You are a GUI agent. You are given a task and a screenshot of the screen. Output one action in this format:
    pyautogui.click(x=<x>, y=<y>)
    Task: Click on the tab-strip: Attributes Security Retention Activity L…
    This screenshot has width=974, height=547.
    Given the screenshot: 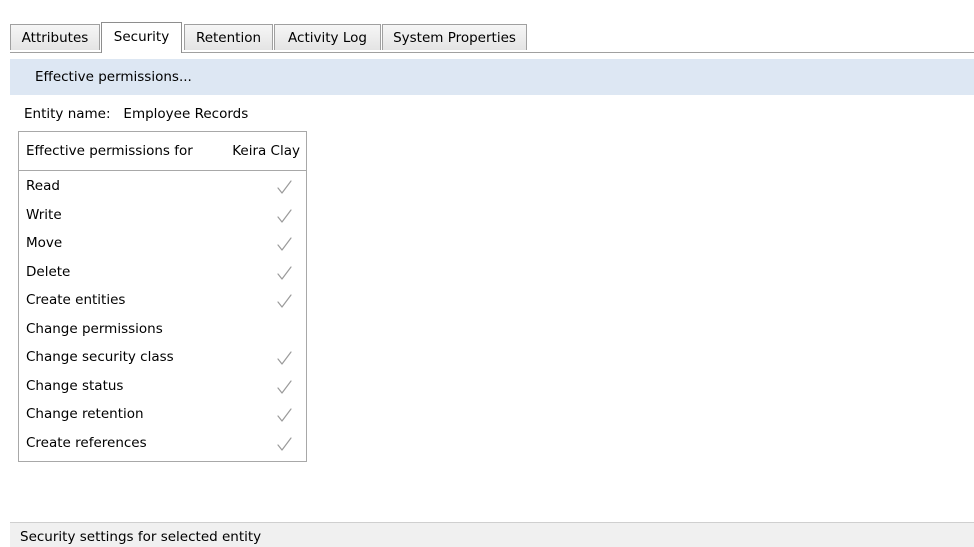 What is the action you would take?
    pyautogui.click(x=492, y=37)
    